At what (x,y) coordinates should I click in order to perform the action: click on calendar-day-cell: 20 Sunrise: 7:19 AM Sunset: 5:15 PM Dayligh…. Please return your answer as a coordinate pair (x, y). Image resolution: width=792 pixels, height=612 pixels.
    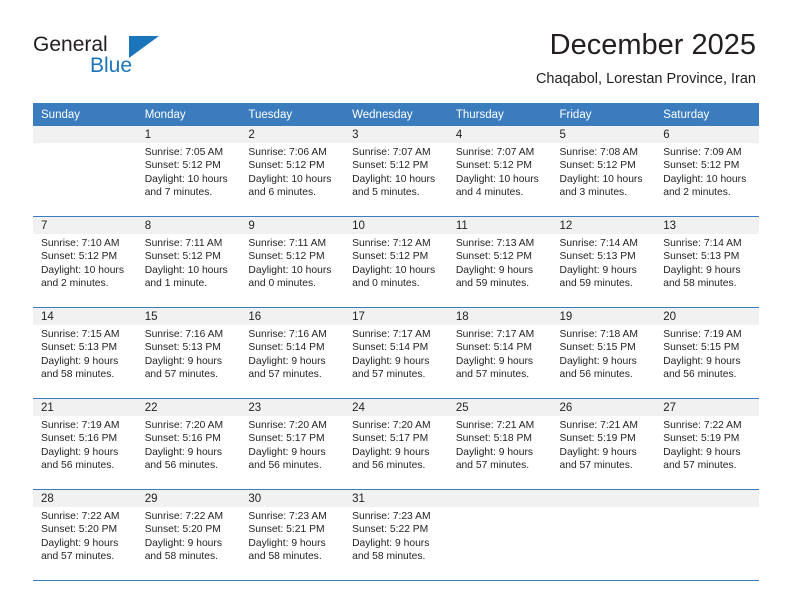
    Looking at the image, I should click on (707, 353).